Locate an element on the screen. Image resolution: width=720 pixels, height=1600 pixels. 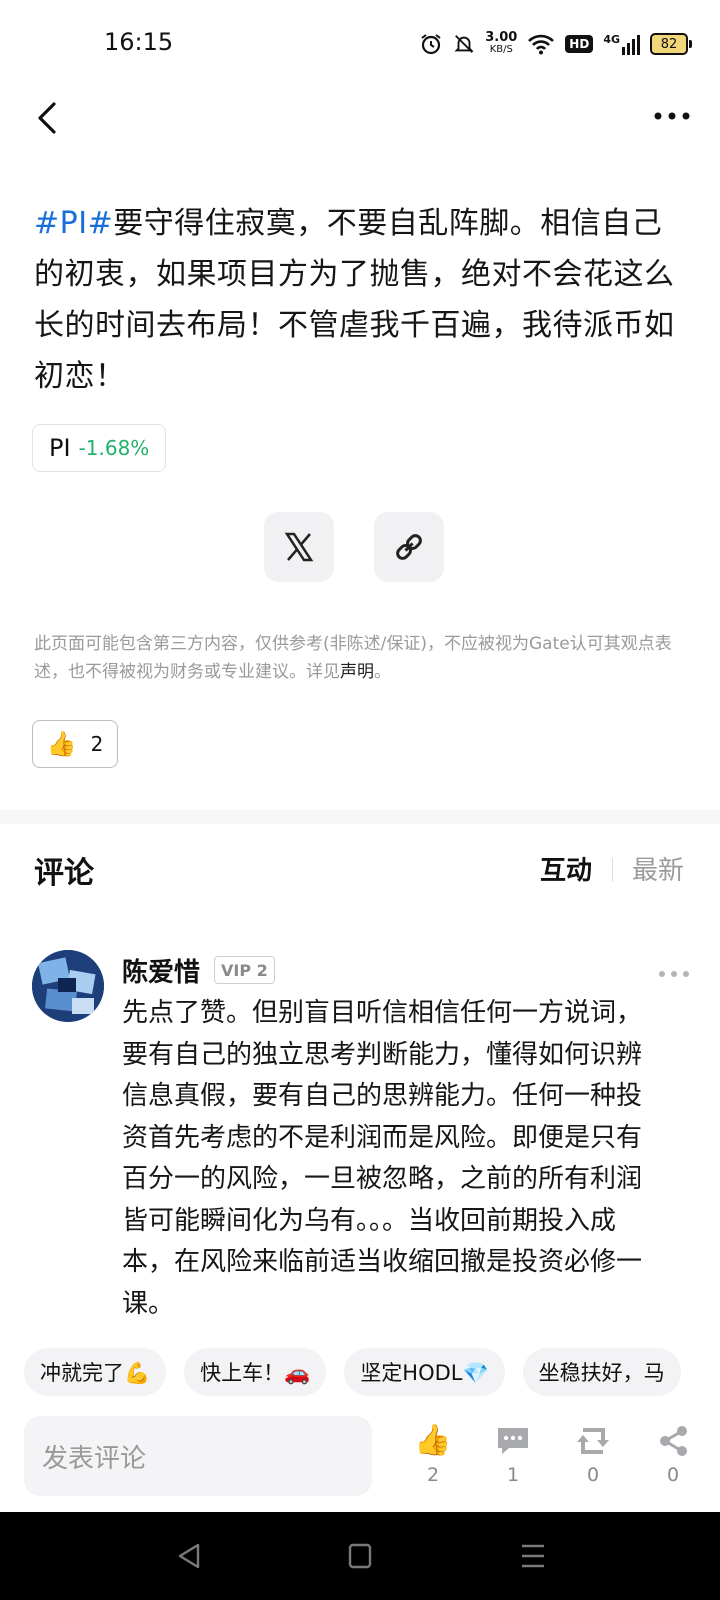
status-icons: 3.00 KB/S HD 4G 82 is located at coordinates (555, 44).